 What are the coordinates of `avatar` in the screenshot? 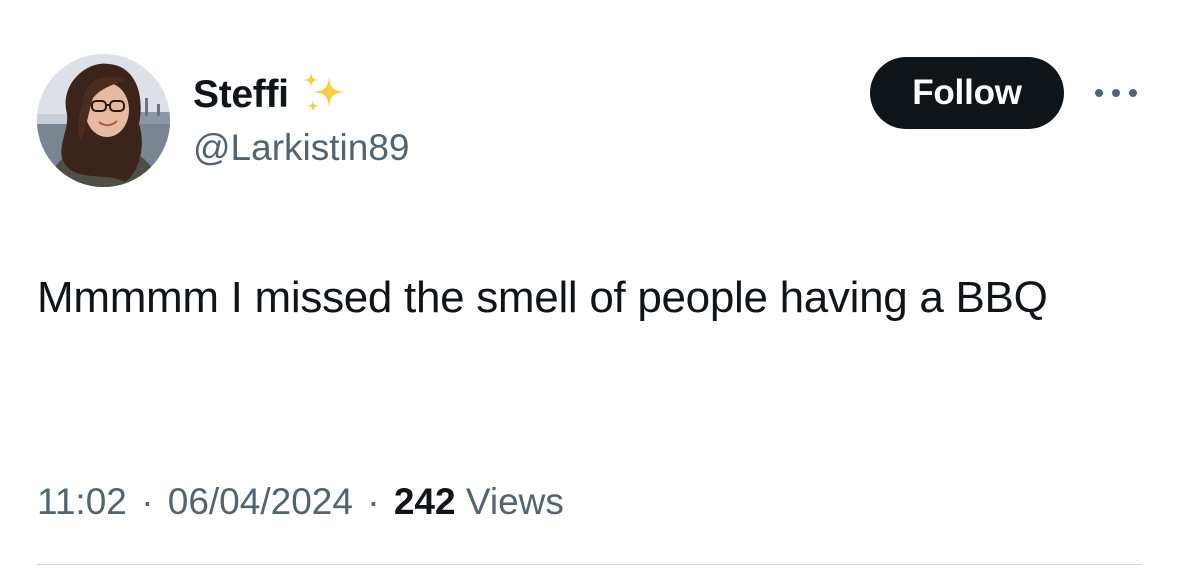 It's located at (103, 120).